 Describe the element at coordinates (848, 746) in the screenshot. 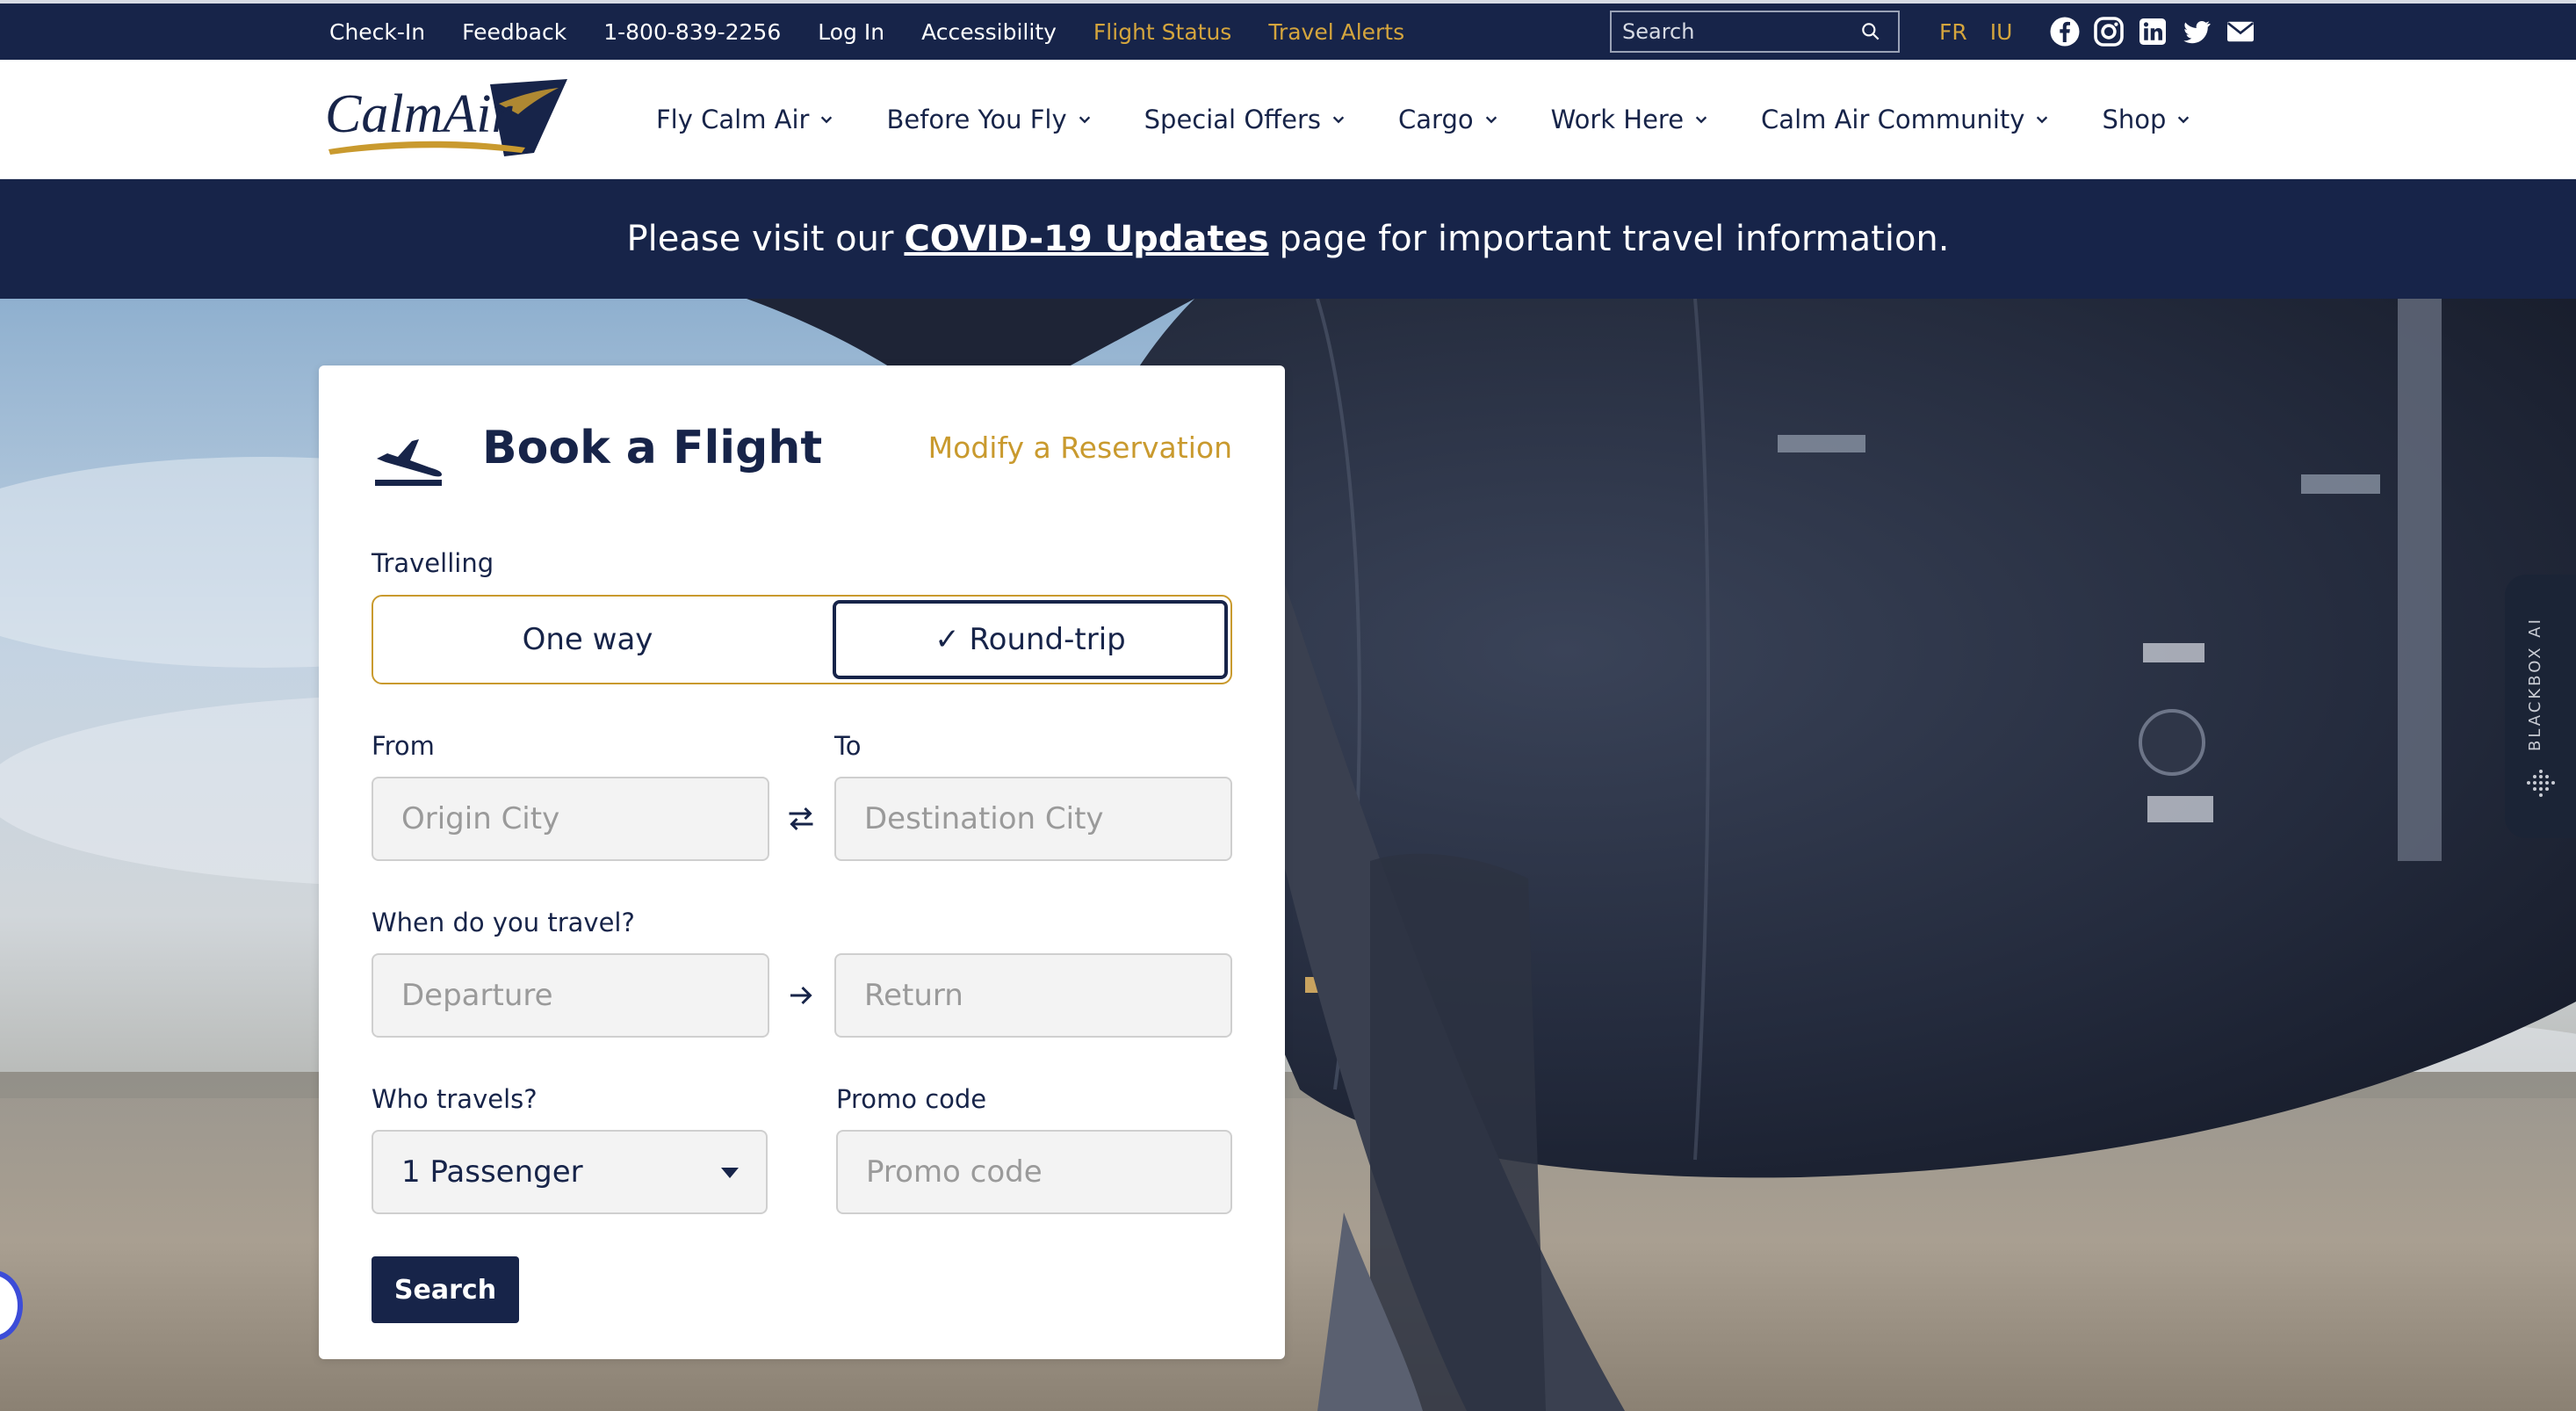

I see `to-label: To` at that location.